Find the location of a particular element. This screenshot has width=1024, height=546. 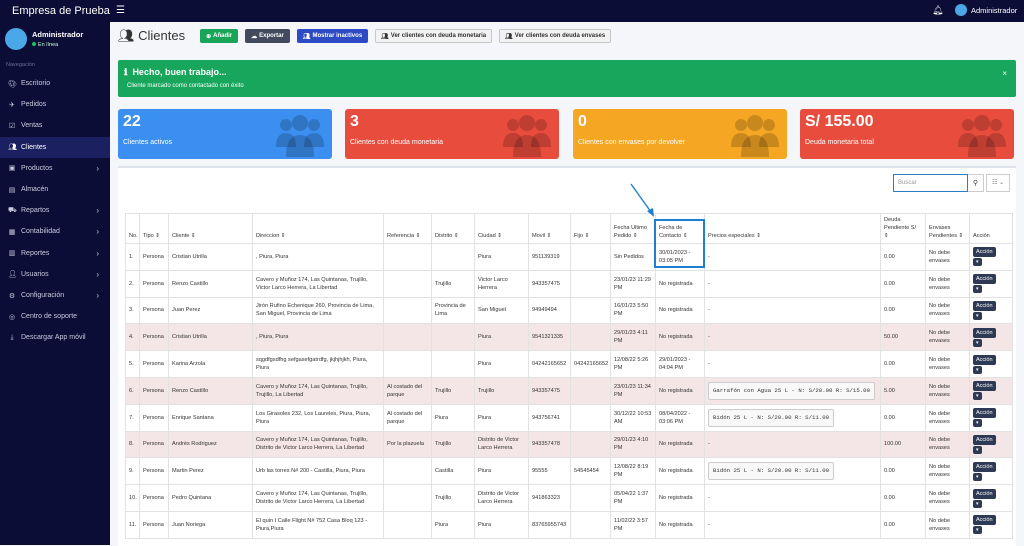

table-cell: 95555 is located at coordinates (549, 471).